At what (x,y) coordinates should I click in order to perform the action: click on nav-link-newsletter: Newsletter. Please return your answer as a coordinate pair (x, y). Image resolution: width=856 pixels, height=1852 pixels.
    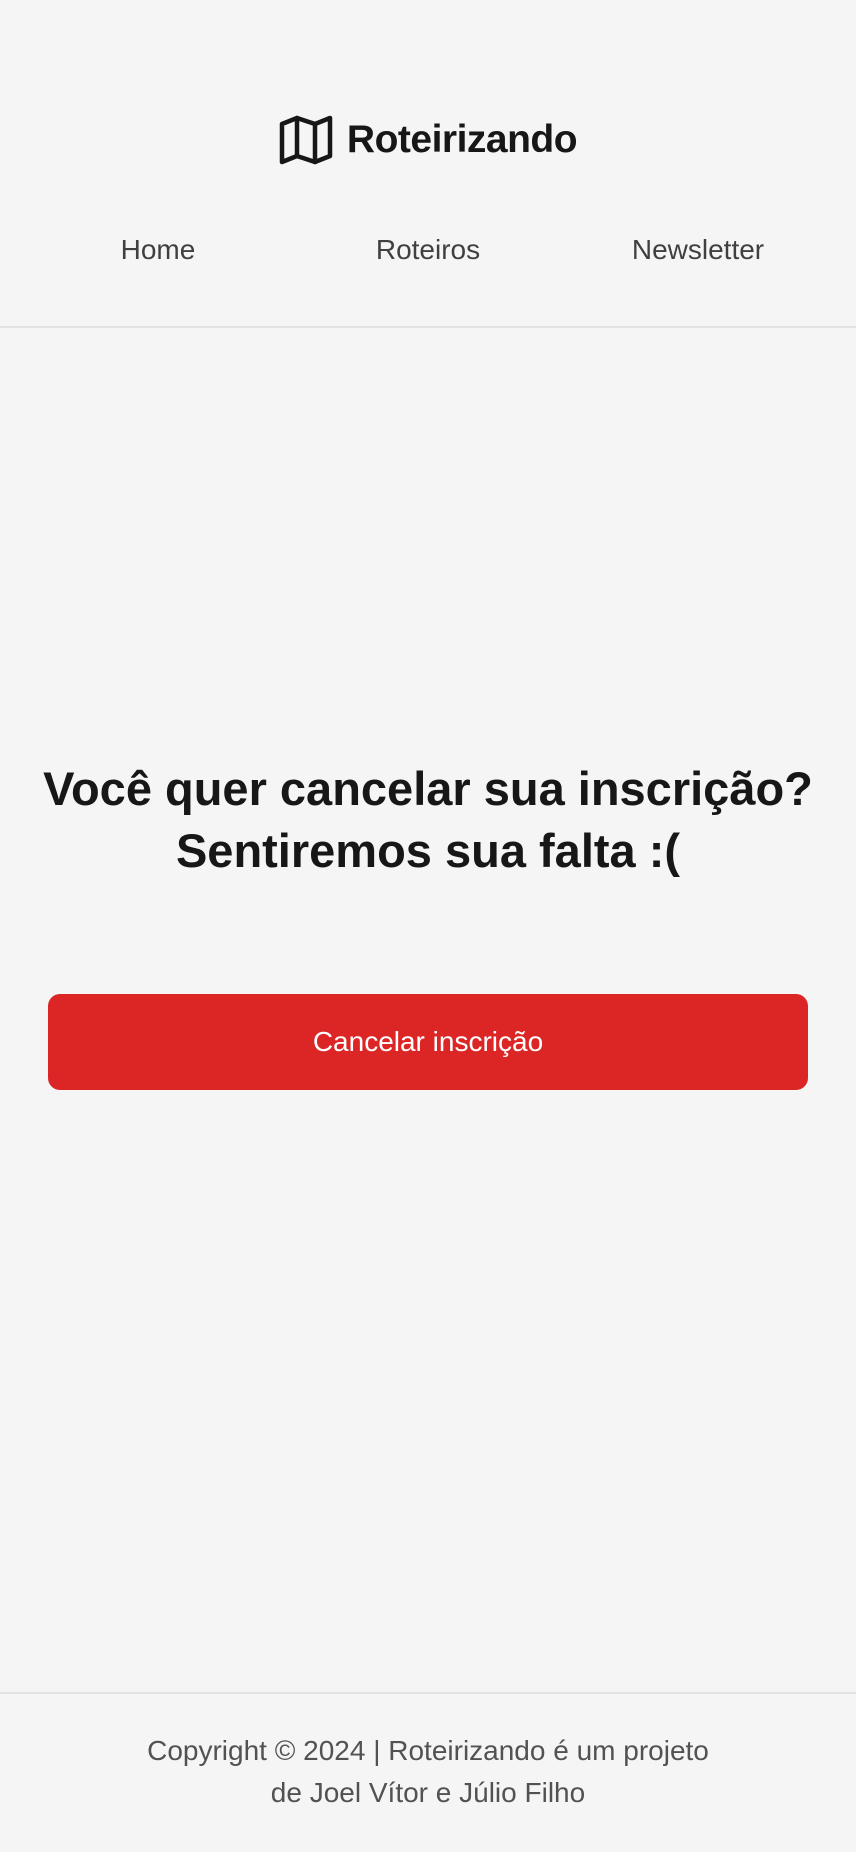
    Looking at the image, I should click on (698, 250).